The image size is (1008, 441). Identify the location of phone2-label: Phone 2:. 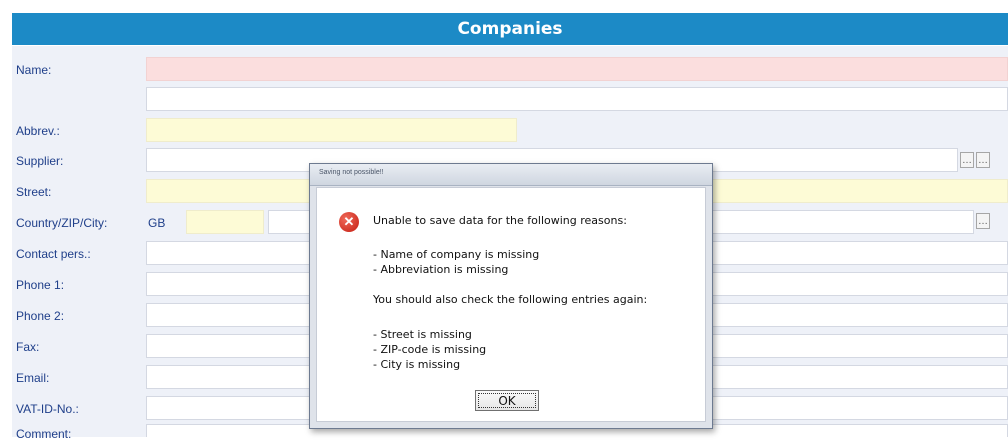
(40, 316).